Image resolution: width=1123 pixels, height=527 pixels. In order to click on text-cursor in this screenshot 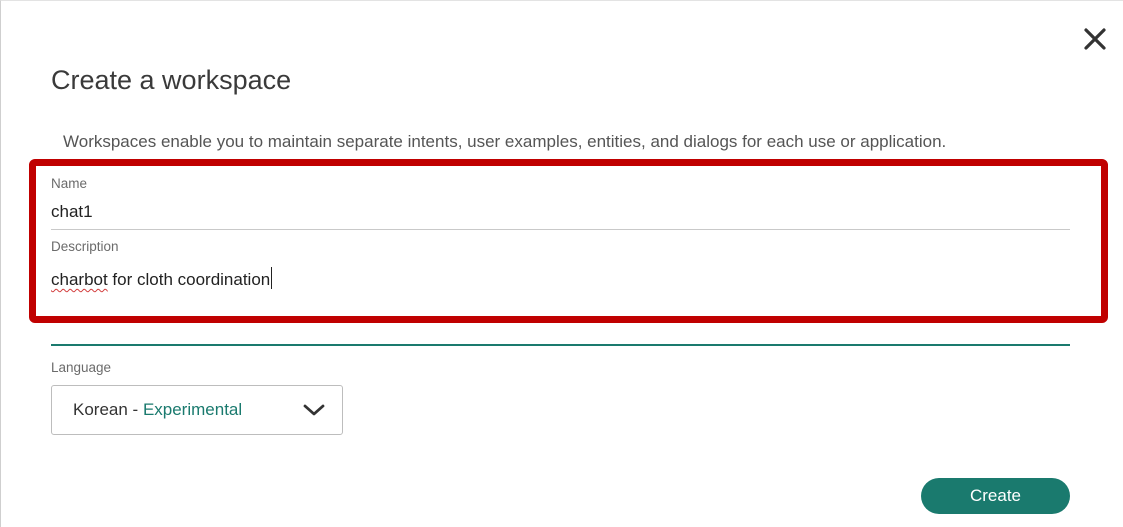, I will do `click(272, 278)`.